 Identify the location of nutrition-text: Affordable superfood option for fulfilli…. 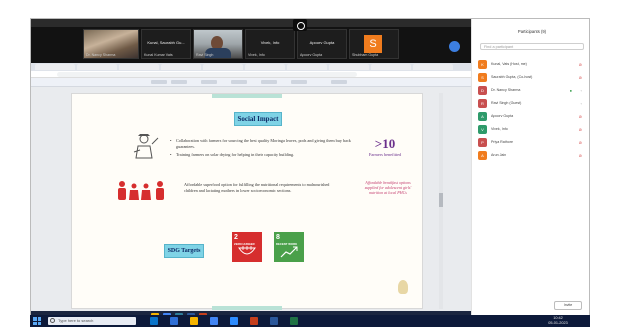
(257, 187).